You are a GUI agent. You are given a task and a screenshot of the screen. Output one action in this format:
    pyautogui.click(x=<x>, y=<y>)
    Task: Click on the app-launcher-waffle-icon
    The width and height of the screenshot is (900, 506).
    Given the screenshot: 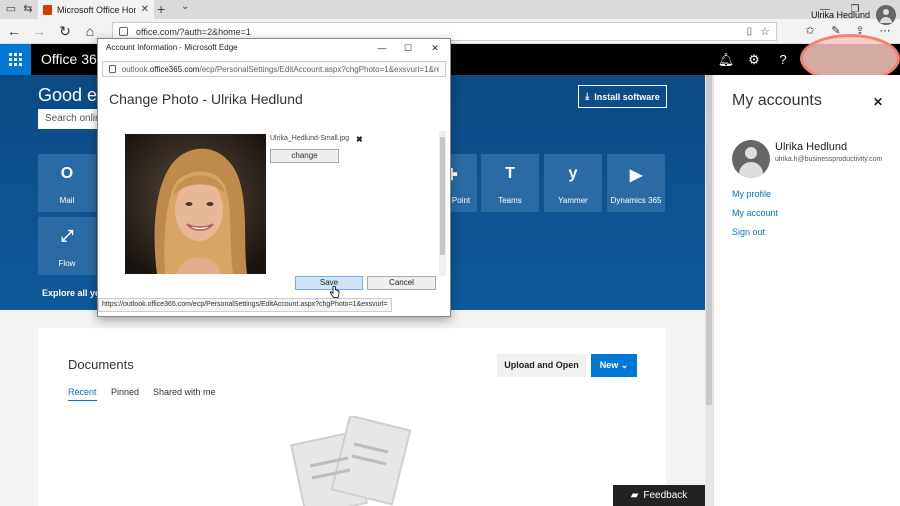 What is the action you would take?
    pyautogui.click(x=15, y=59)
    